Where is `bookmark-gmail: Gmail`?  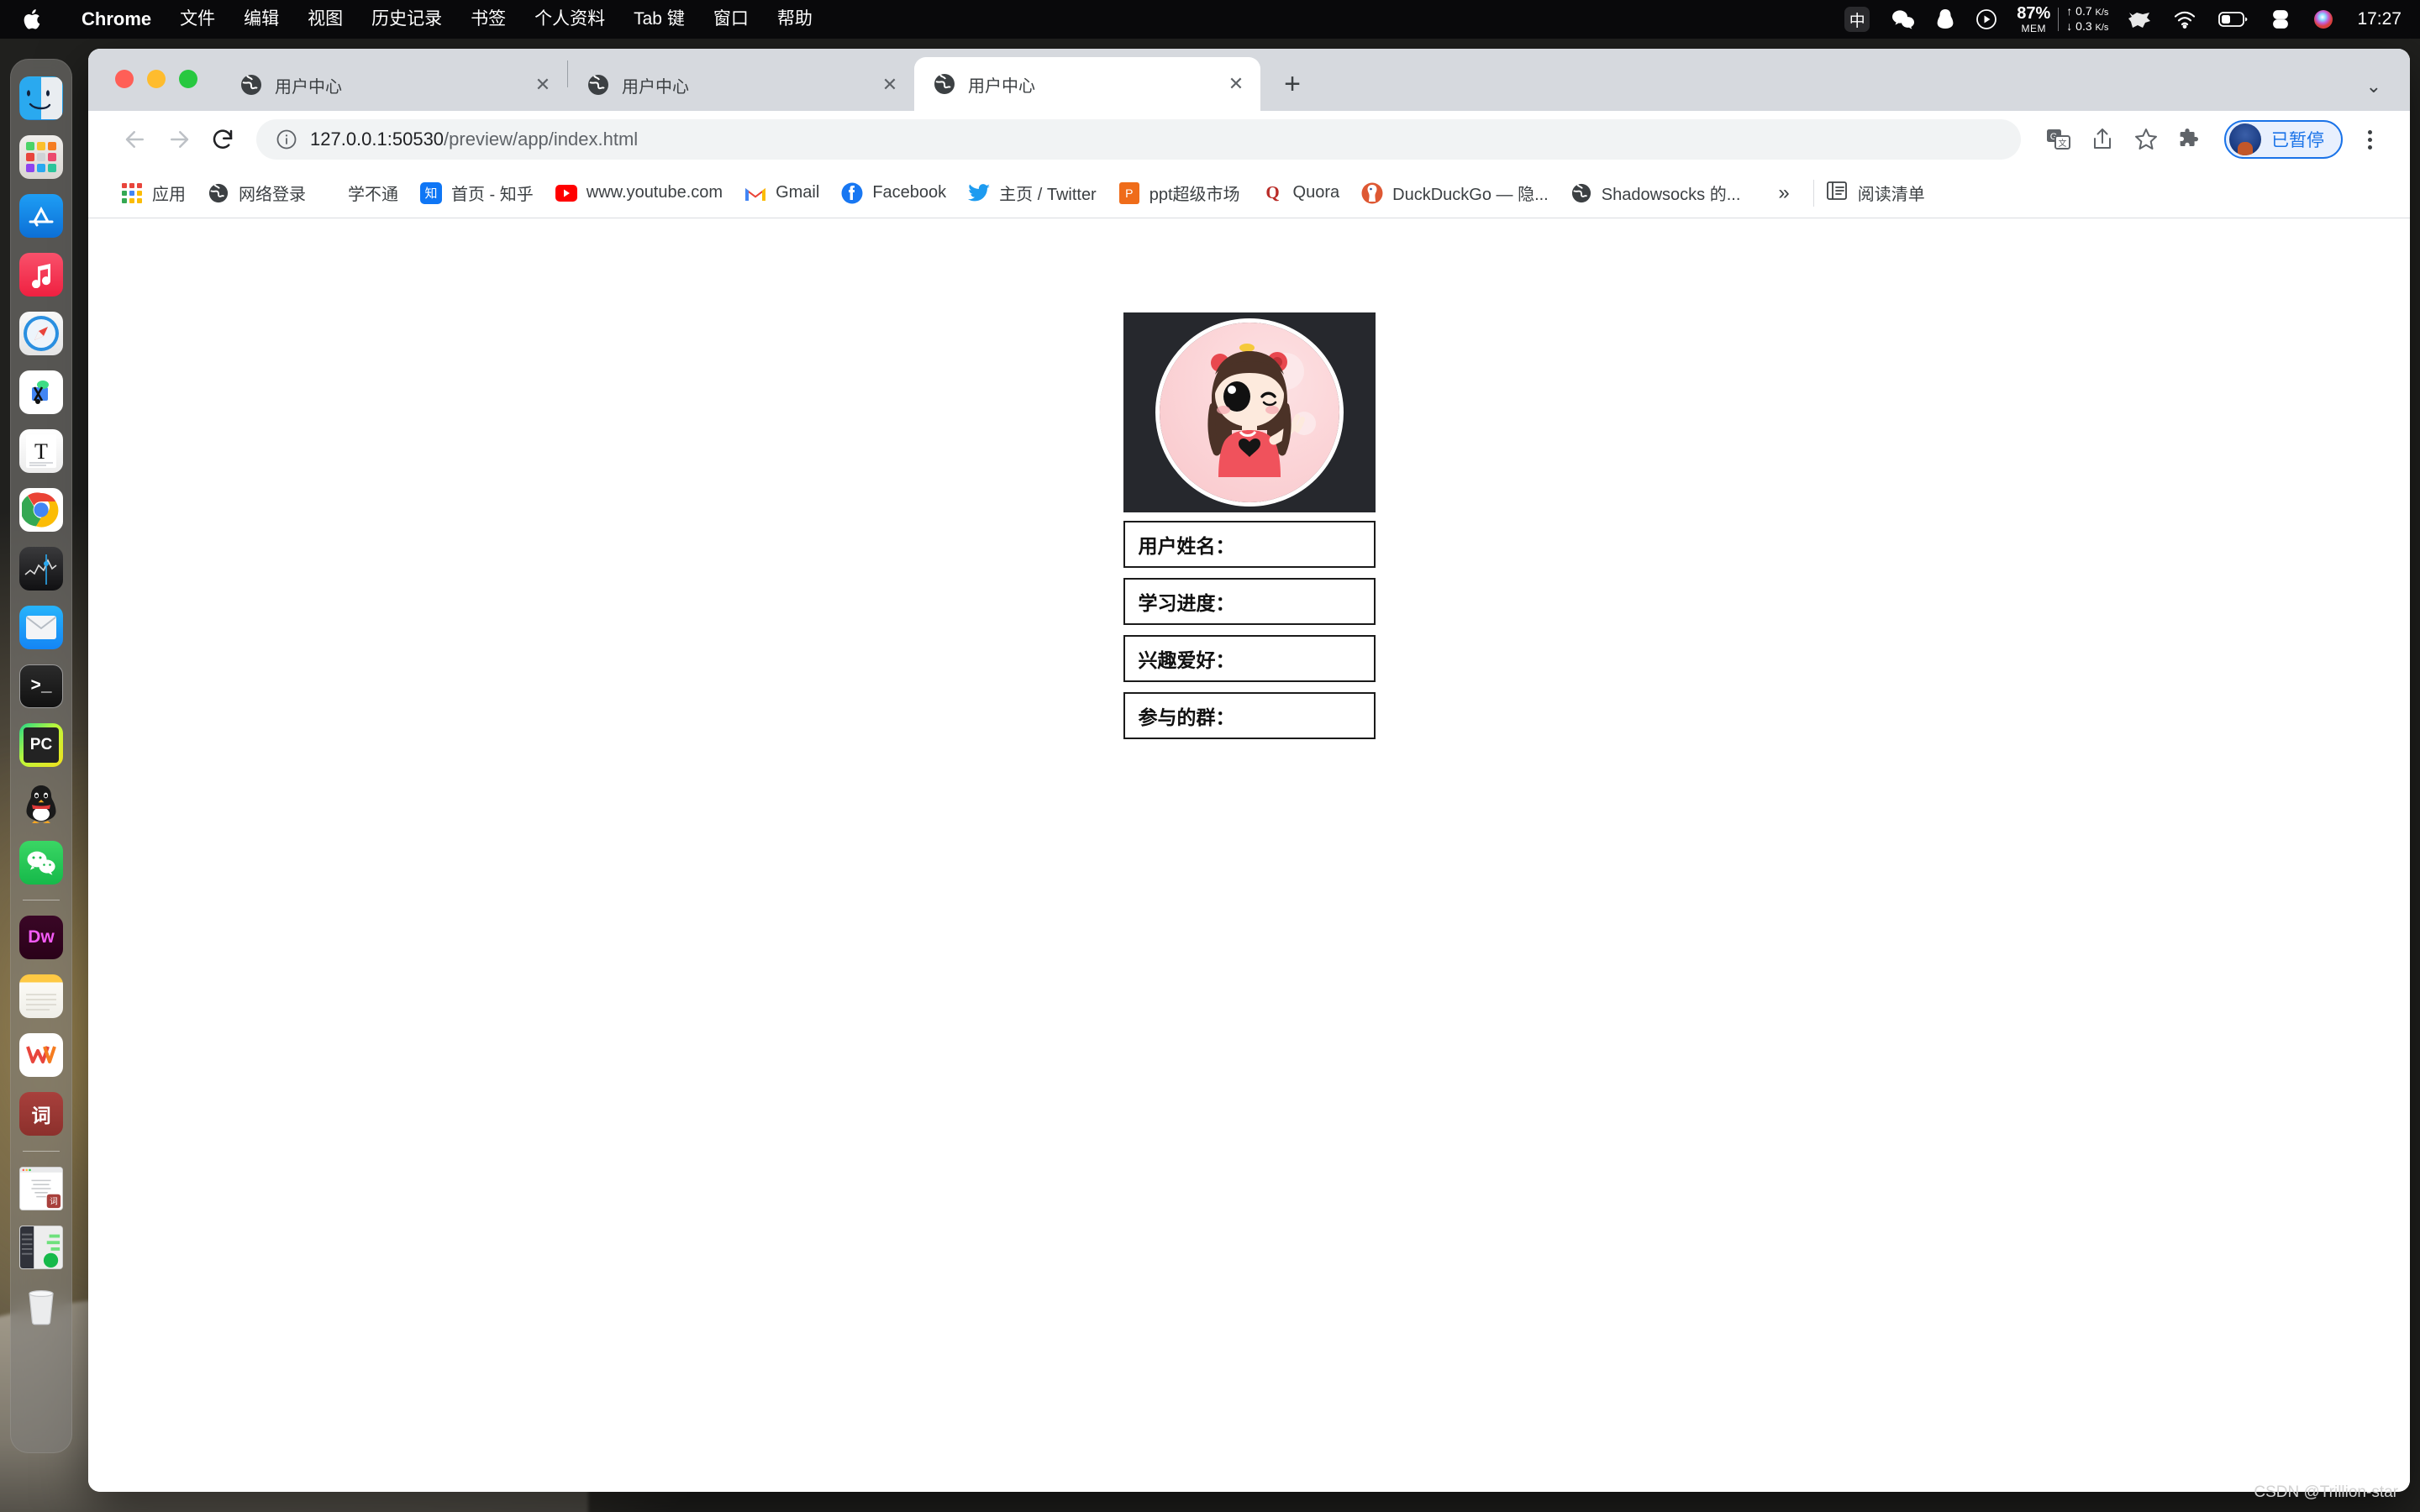 bookmark-gmail: Gmail is located at coordinates (782, 193).